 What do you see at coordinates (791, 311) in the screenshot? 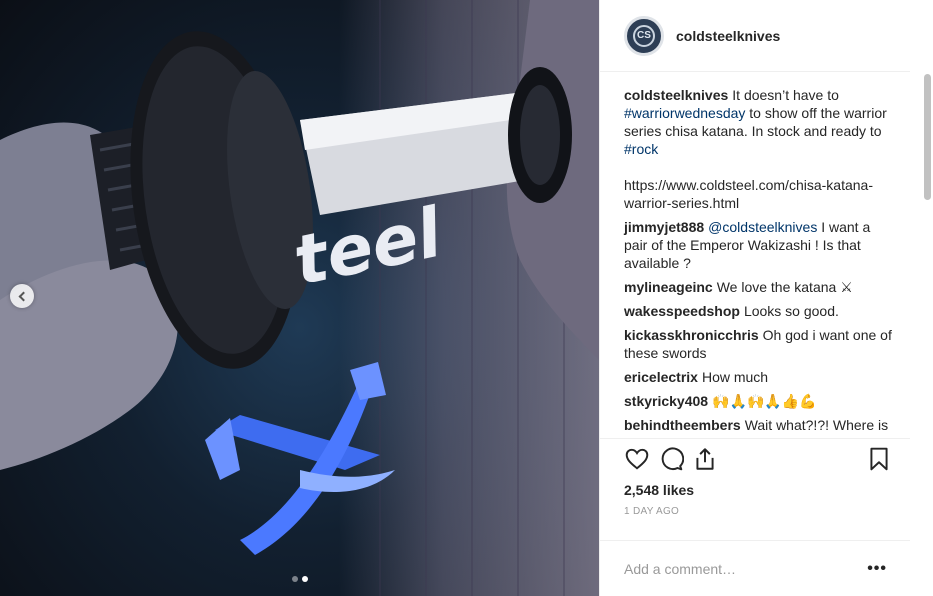
I see `comment-text: Looks so good.` at bounding box center [791, 311].